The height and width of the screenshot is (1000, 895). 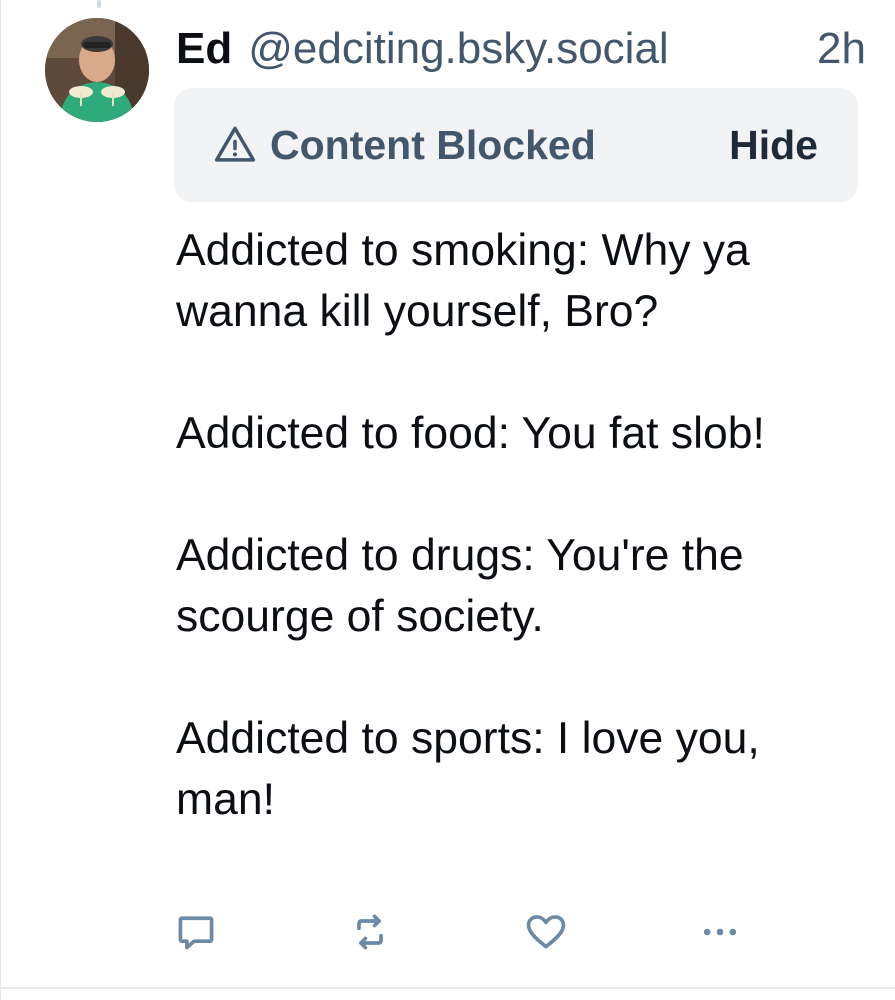 I want to click on reply-icon, so click(x=196, y=932).